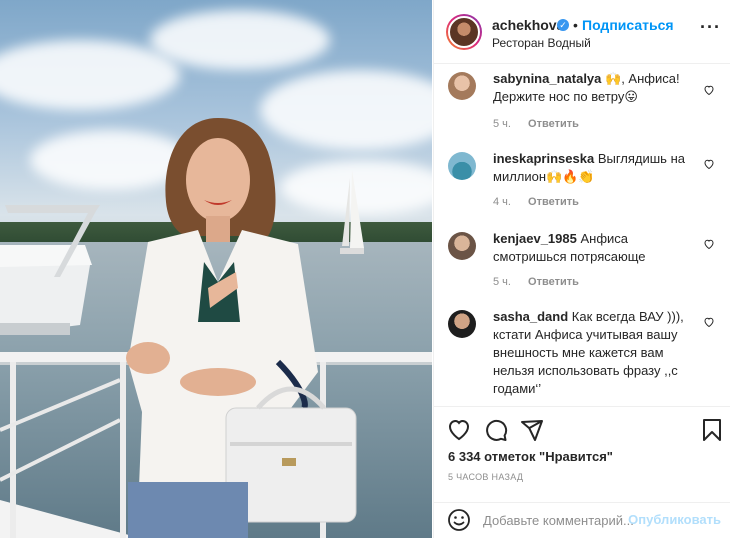  Describe the element at coordinates (530, 316) in the screenshot. I see `commenter-username: sasha_dand` at that location.